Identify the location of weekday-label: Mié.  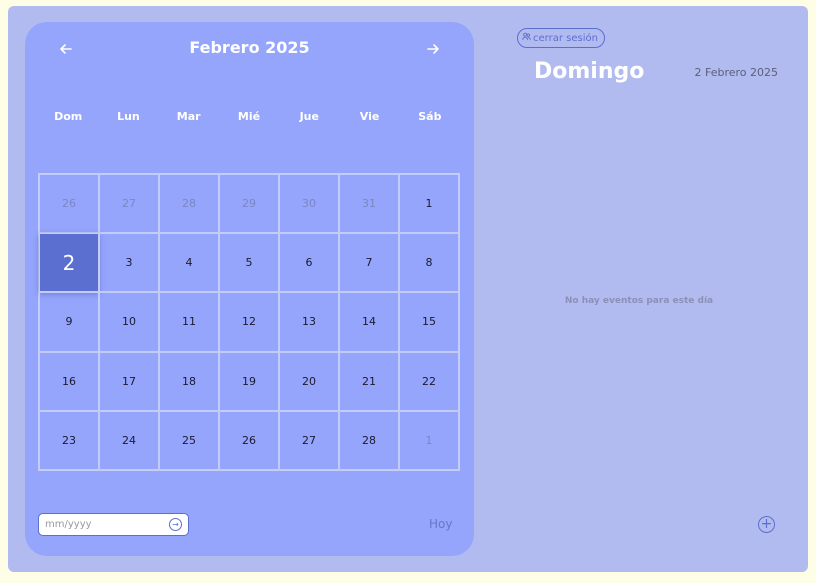
(249, 116).